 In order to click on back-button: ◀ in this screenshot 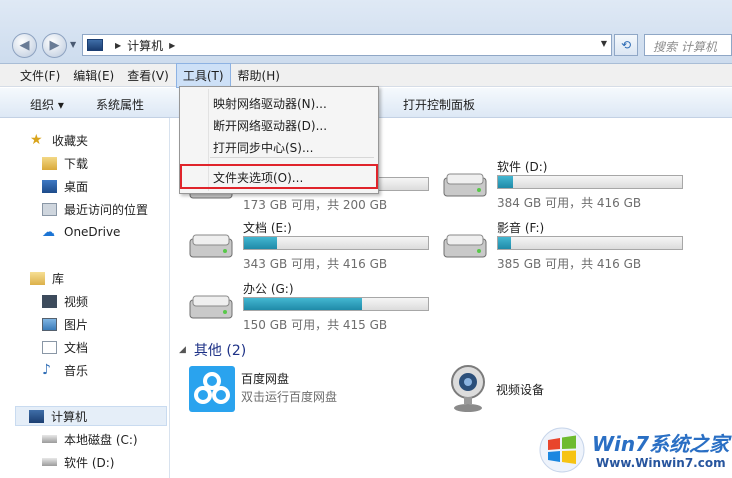, I will do `click(24, 45)`.